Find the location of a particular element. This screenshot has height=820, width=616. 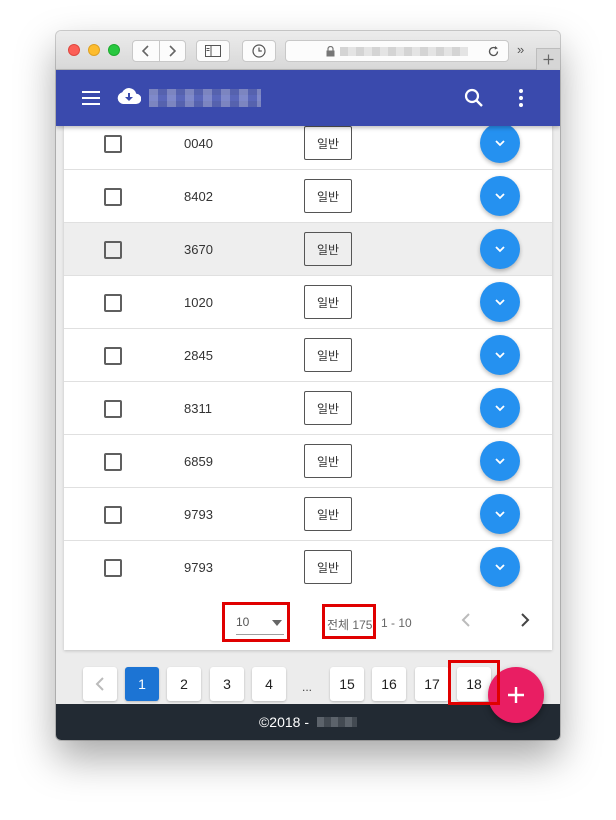

copyright-owner-redacted is located at coordinates (337, 722).